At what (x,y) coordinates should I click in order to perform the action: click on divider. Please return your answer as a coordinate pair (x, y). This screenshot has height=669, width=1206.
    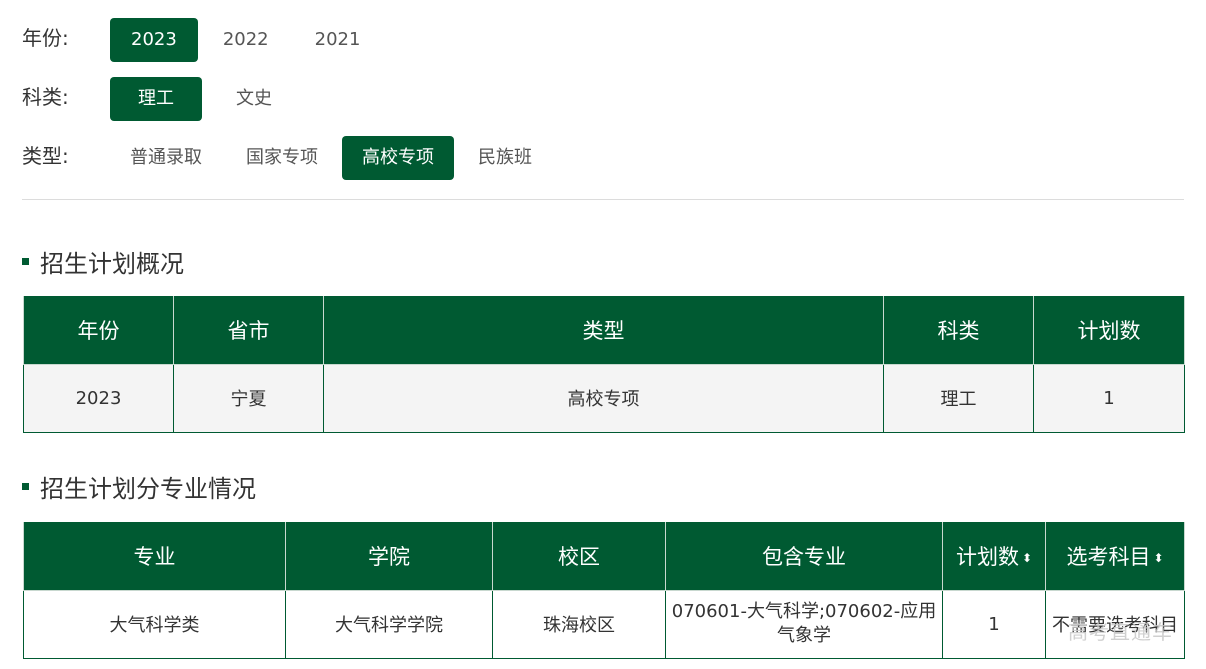
    Looking at the image, I should click on (603, 199).